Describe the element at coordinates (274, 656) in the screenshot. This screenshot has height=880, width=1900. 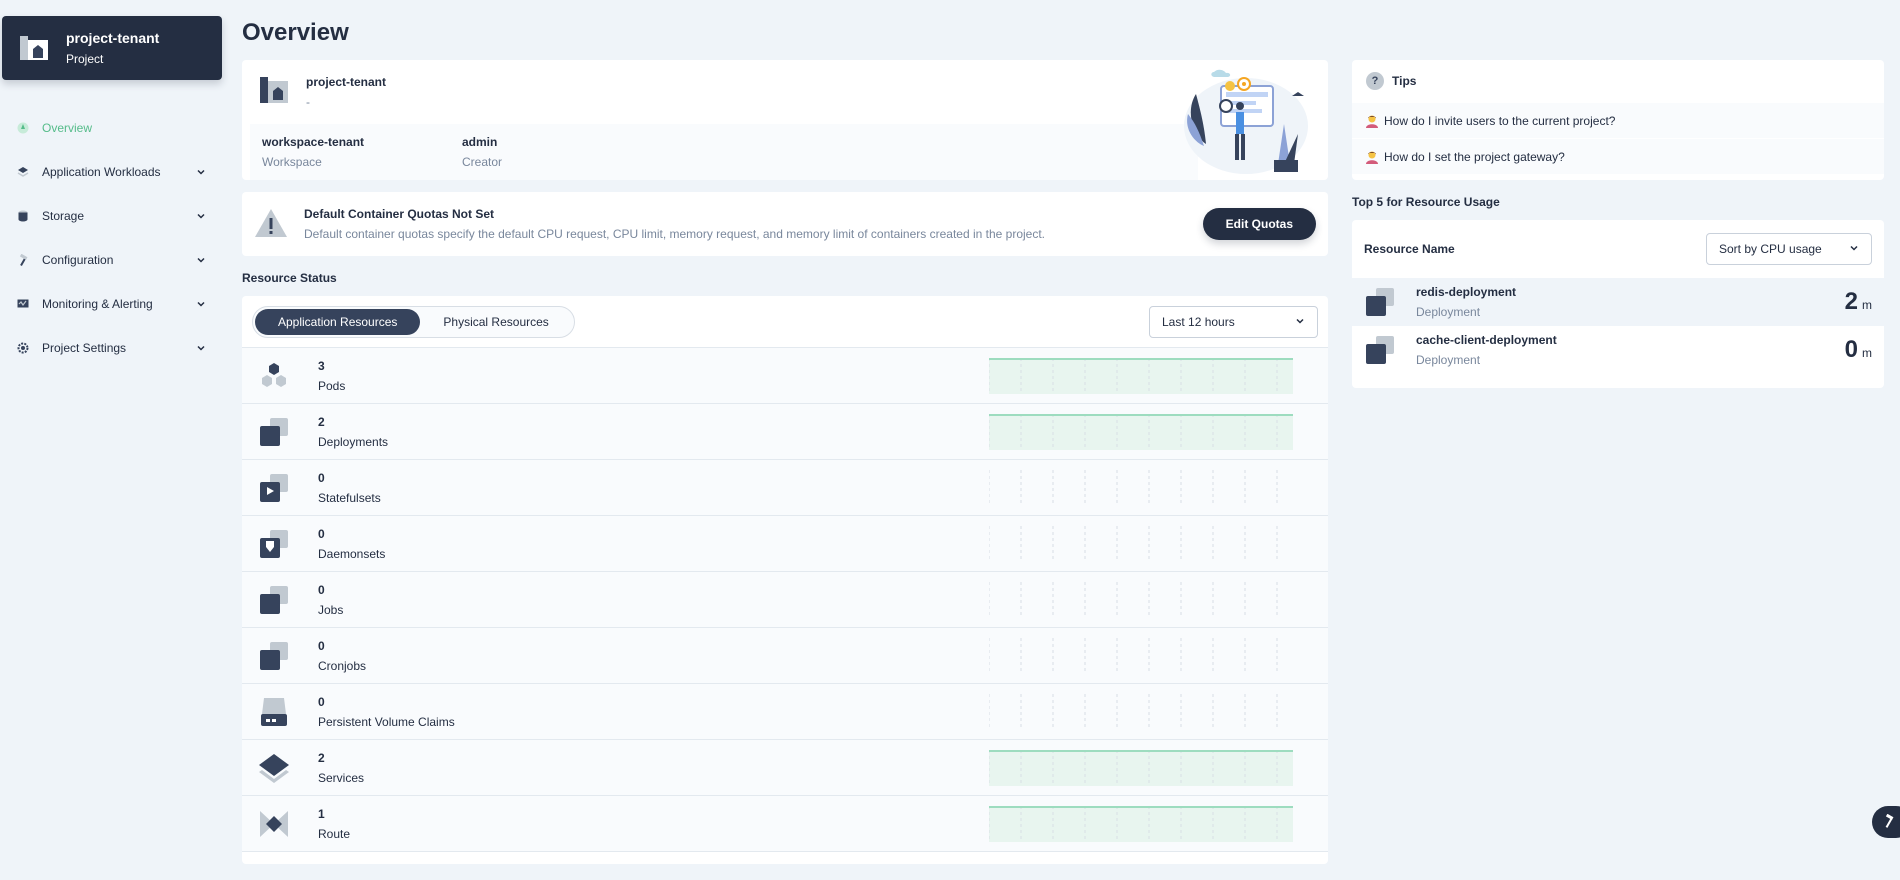
I see `cronjob-icon` at that location.